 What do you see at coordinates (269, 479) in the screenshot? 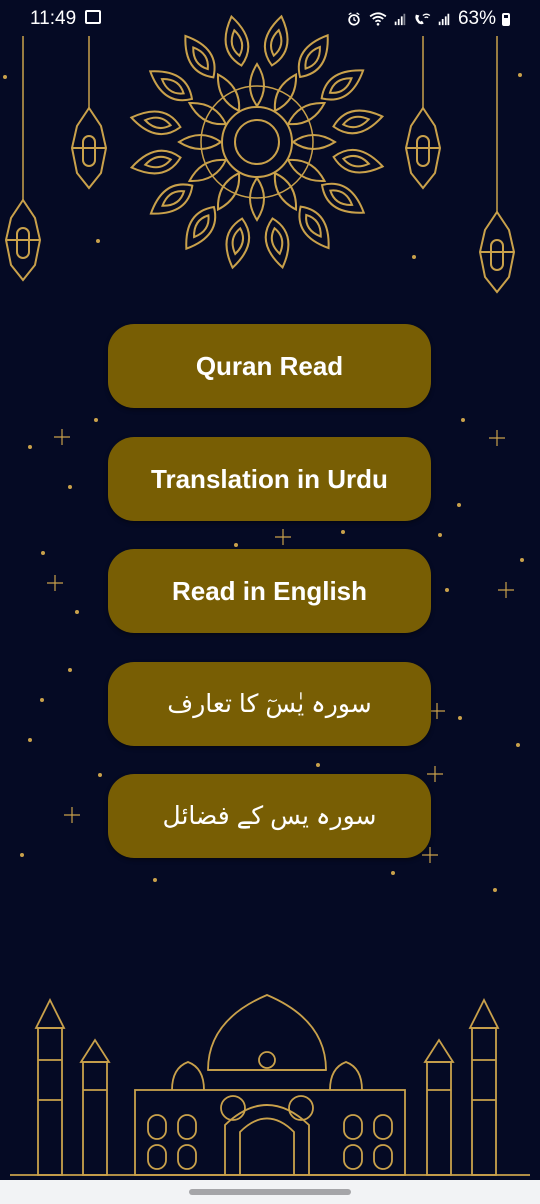
I see `translation-urdu-button: Translation in Urdu` at bounding box center [269, 479].